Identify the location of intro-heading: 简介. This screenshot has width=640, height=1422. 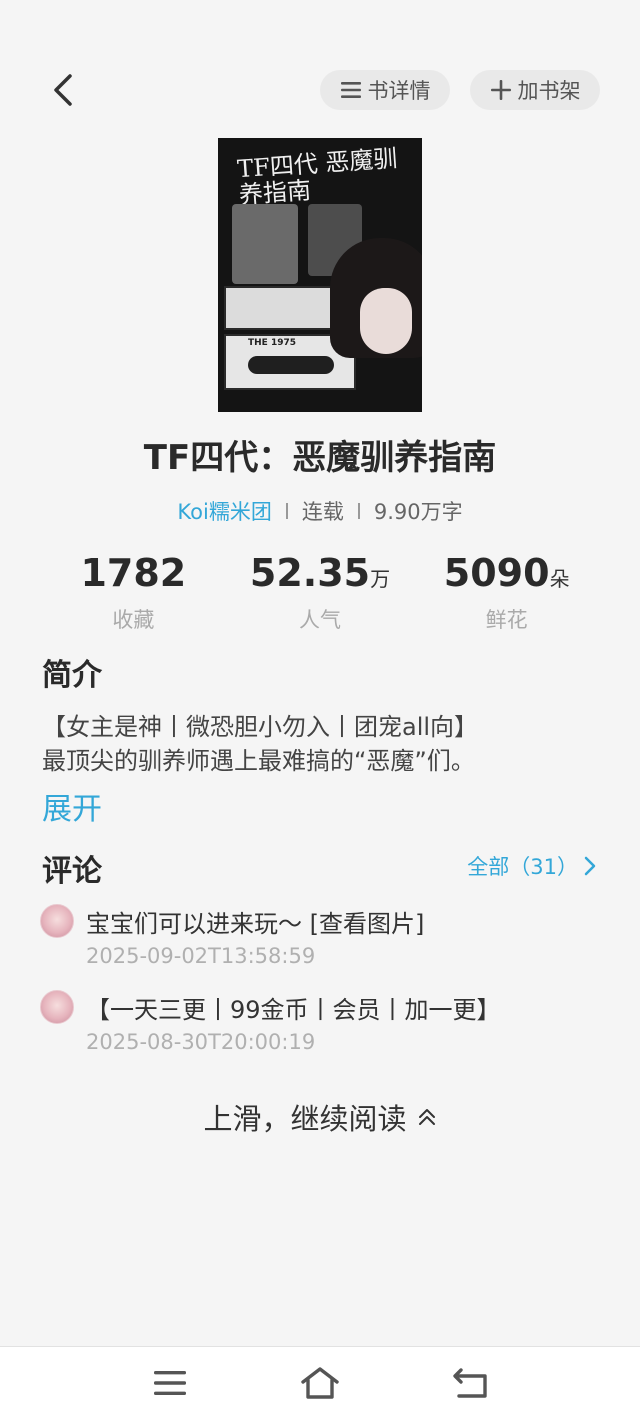
(72, 675).